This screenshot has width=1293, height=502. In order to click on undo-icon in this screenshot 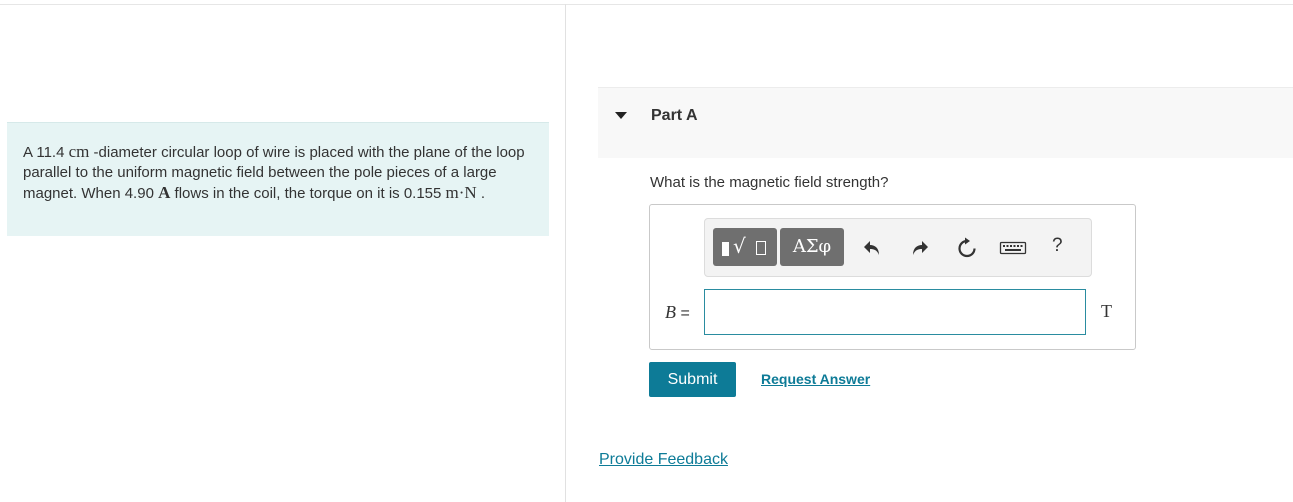, I will do `click(872, 248)`.